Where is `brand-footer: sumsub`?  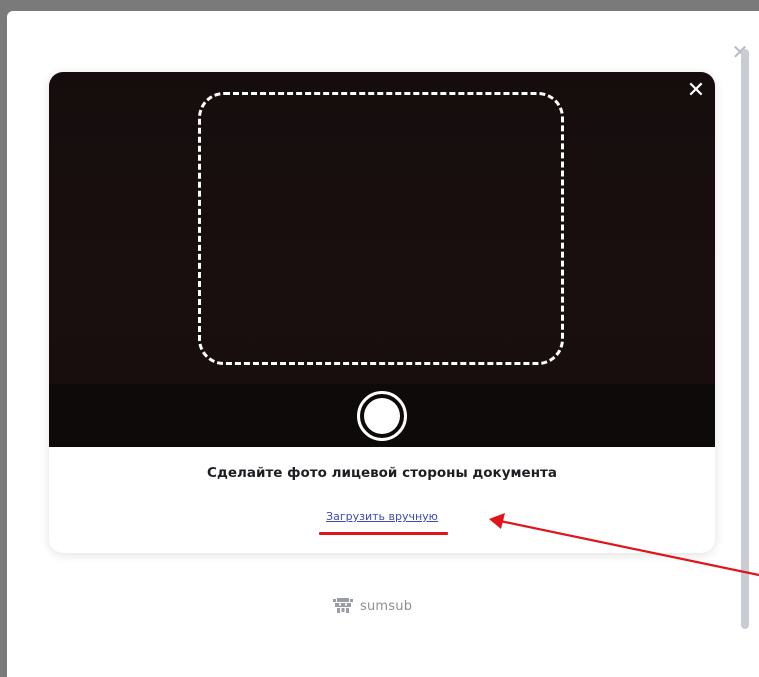
brand-footer: sumsub is located at coordinates (372, 606).